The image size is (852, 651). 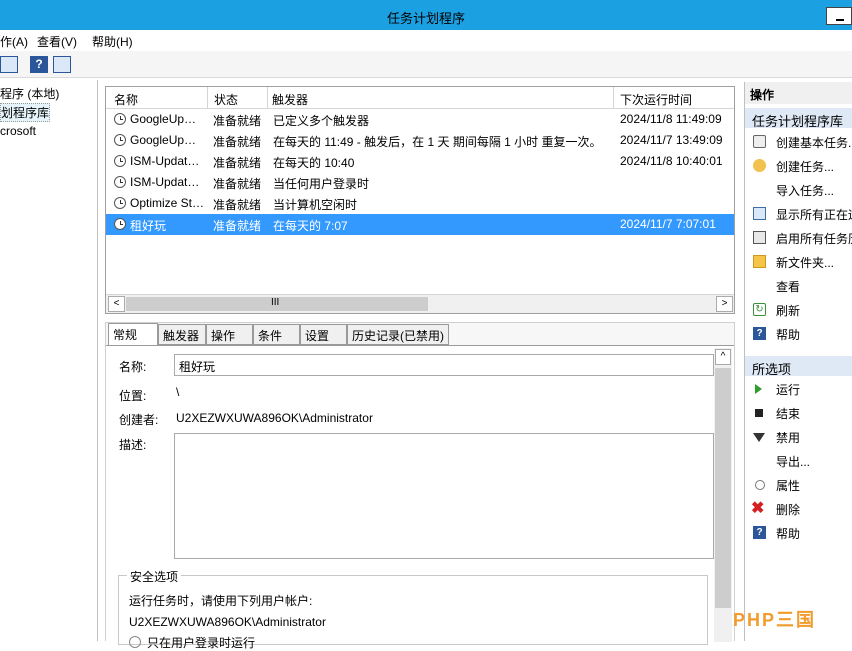 I want to click on list-icon, so click(x=759, y=213).